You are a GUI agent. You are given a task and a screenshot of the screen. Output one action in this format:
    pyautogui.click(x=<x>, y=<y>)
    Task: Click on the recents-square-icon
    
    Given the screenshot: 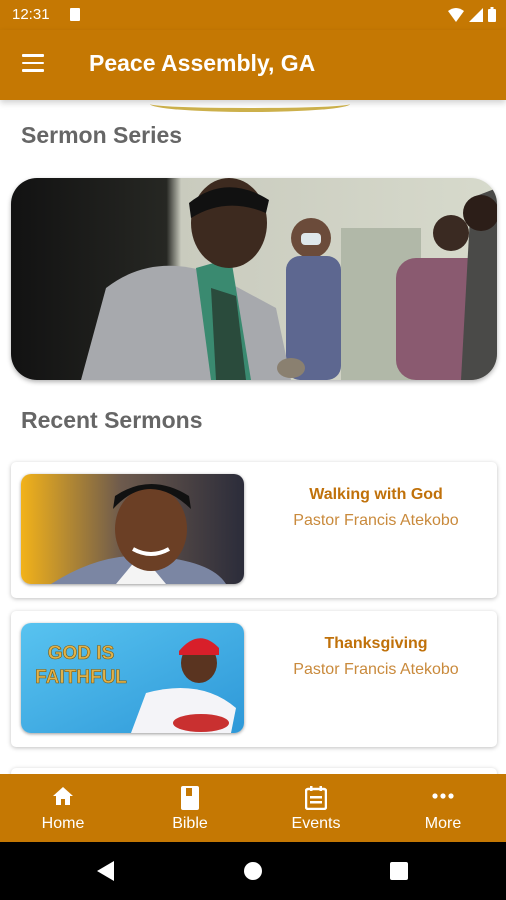 What is the action you would take?
    pyautogui.click(x=399, y=871)
    